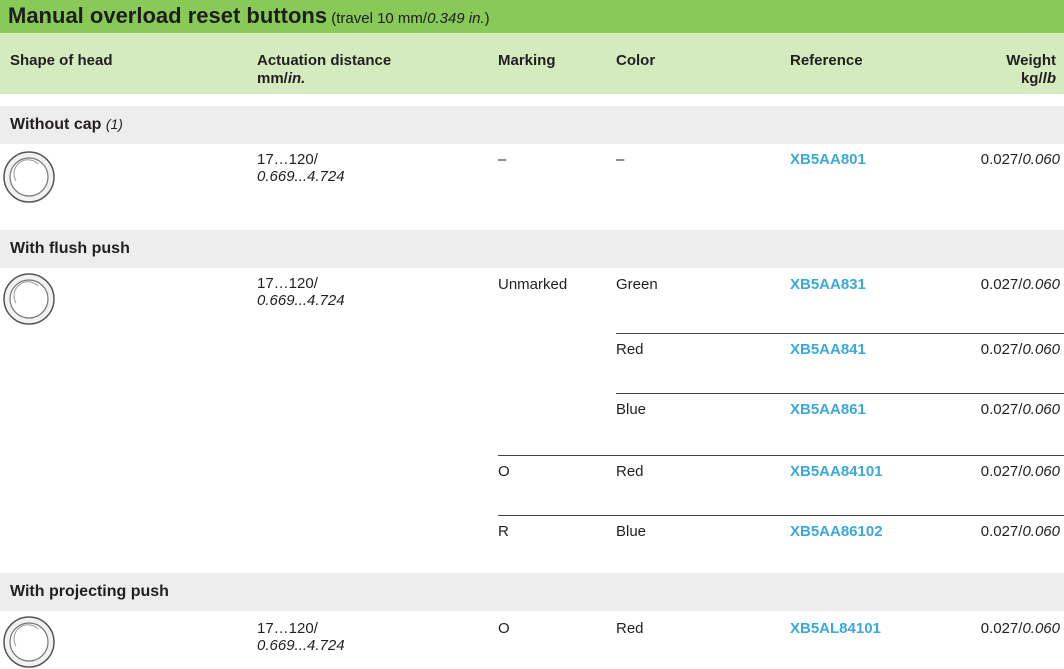 This screenshot has height=669, width=1064. What do you see at coordinates (836, 531) in the screenshot?
I see `reference-link: XB5AA86102` at bounding box center [836, 531].